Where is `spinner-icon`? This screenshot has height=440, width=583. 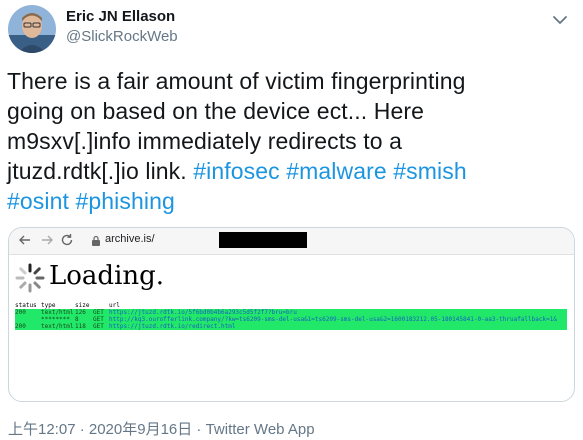
spinner-icon is located at coordinates (30, 278).